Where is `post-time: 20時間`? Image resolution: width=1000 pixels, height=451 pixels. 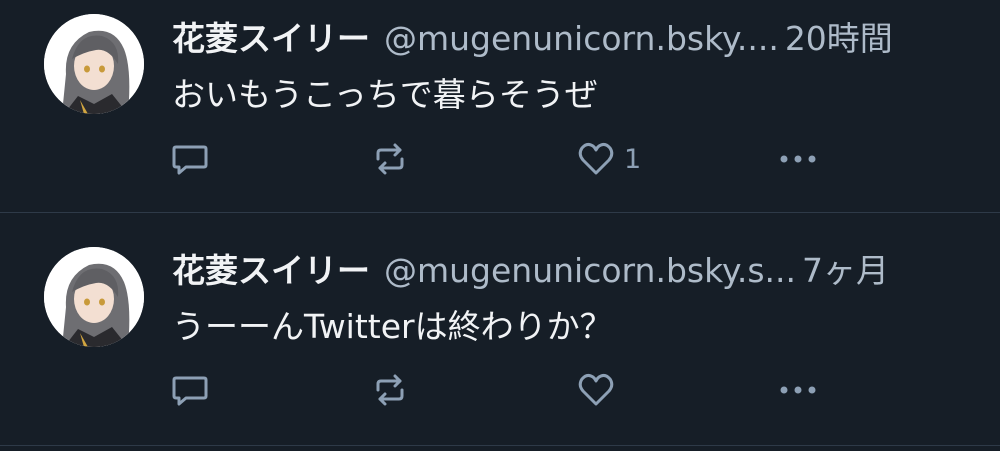 post-time: 20時間 is located at coordinates (839, 38).